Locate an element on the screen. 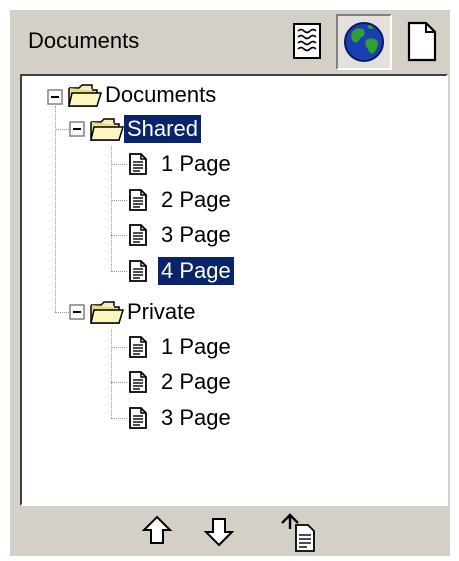 The width and height of the screenshot is (459, 561). collapse-shared-icon is located at coordinates (77, 129).